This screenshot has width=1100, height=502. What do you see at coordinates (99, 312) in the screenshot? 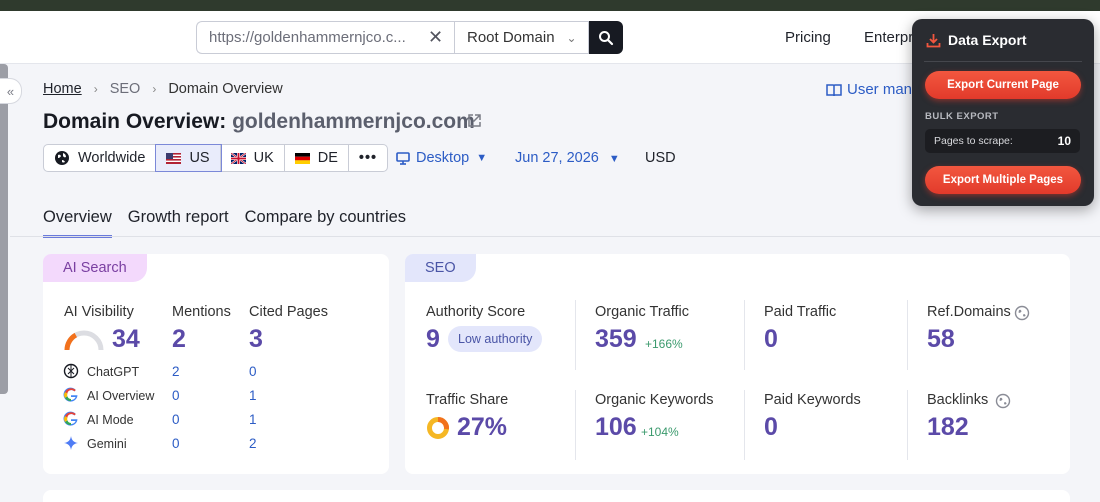
I see `ai-visibility-label: AI Visibility` at bounding box center [99, 312].